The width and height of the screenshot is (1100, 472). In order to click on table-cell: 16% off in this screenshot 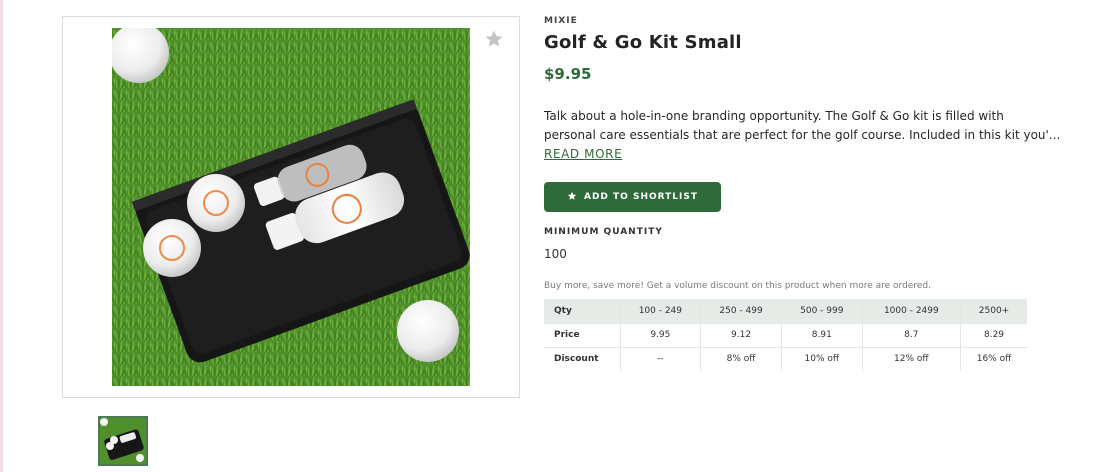, I will do `click(994, 359)`.